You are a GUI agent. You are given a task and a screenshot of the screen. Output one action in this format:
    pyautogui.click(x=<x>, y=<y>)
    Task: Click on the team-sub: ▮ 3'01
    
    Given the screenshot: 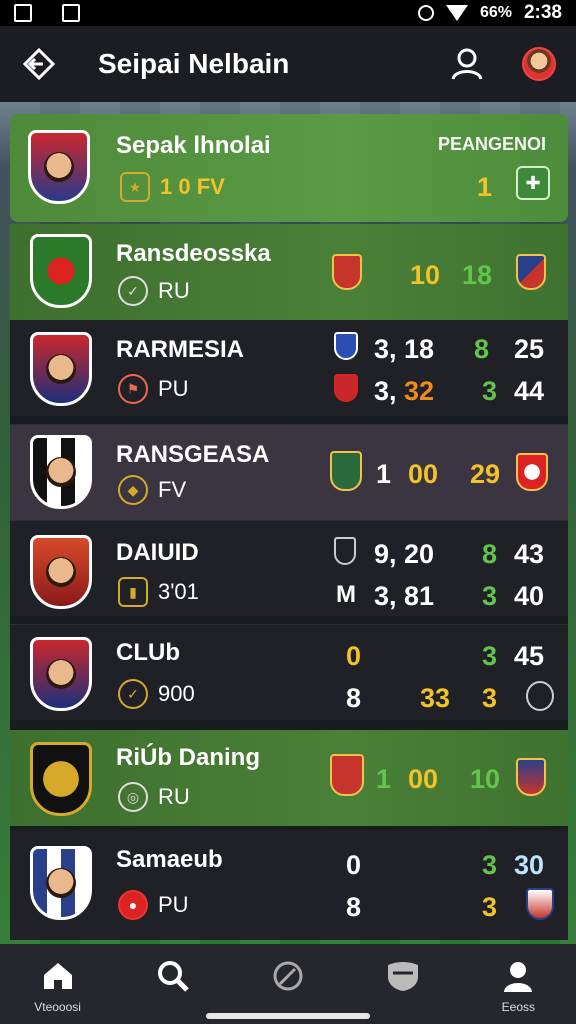 What is the action you would take?
    pyautogui.click(x=158, y=592)
    